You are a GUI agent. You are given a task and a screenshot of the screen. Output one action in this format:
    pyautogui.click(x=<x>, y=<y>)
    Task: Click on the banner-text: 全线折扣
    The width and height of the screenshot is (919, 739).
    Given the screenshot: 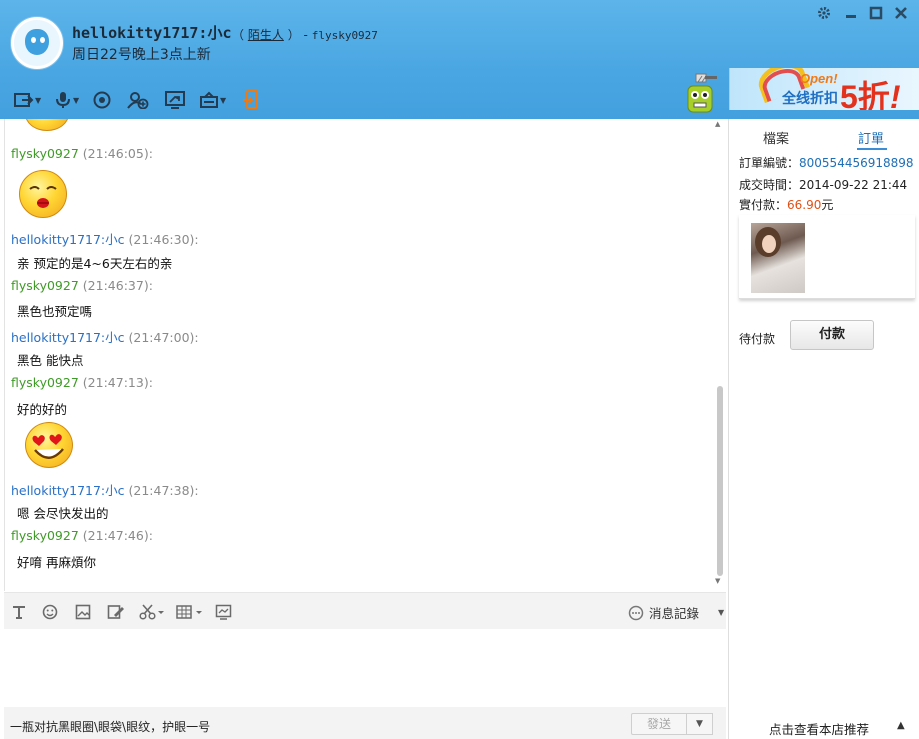 What is the action you would take?
    pyautogui.click(x=810, y=99)
    